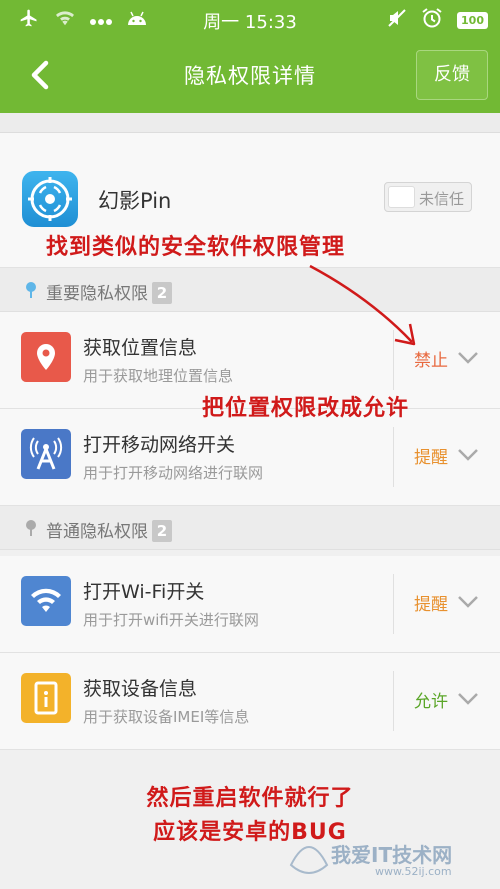  What do you see at coordinates (306, 408) in the screenshot?
I see `annotation-text: 把位置权限改成允许` at bounding box center [306, 408].